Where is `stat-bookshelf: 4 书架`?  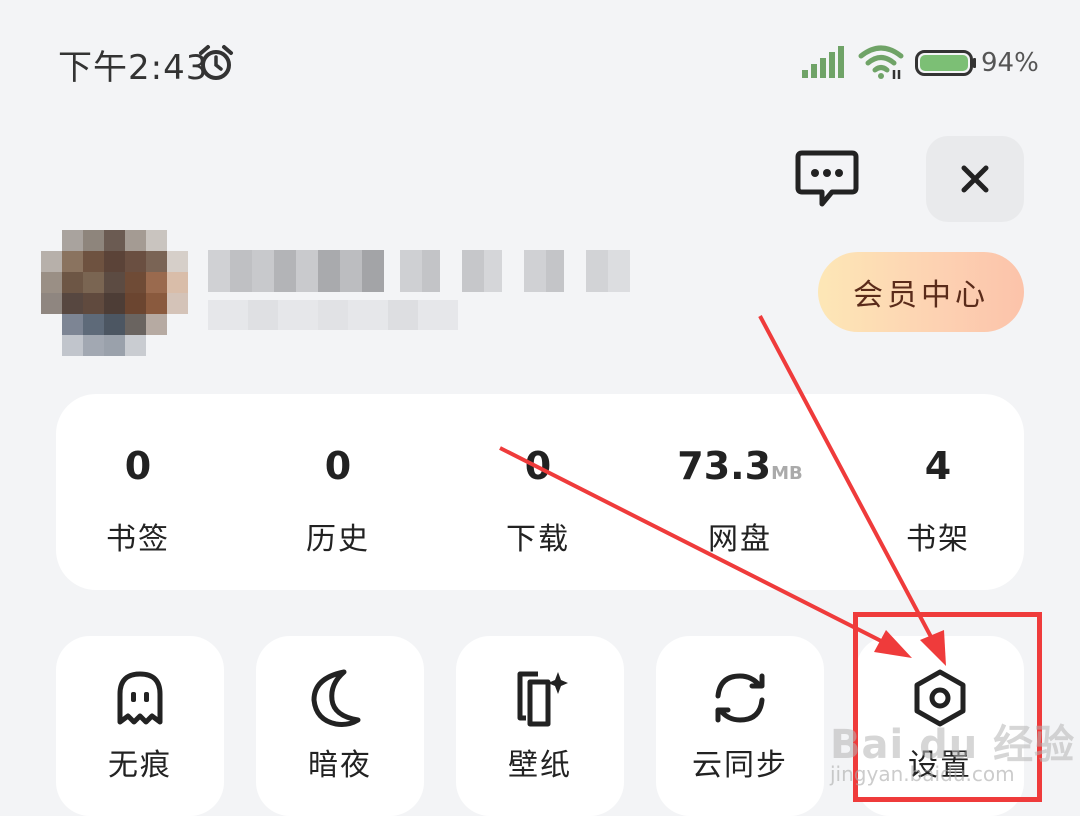
stat-bookshelf: 4 书架 is located at coordinates (938, 496).